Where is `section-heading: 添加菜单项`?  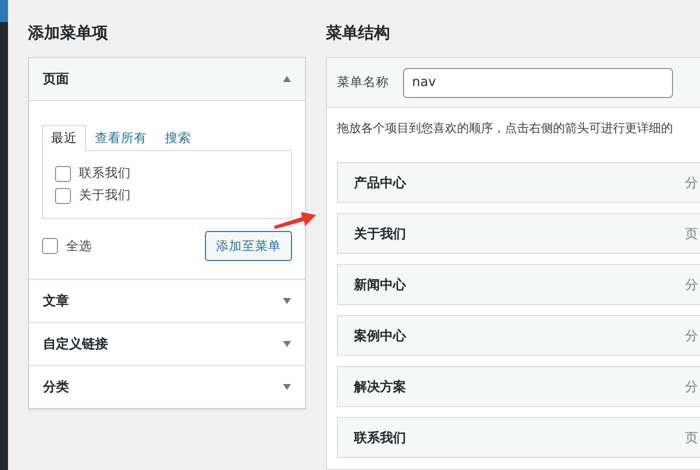
section-heading: 添加菜单项 is located at coordinates (68, 33).